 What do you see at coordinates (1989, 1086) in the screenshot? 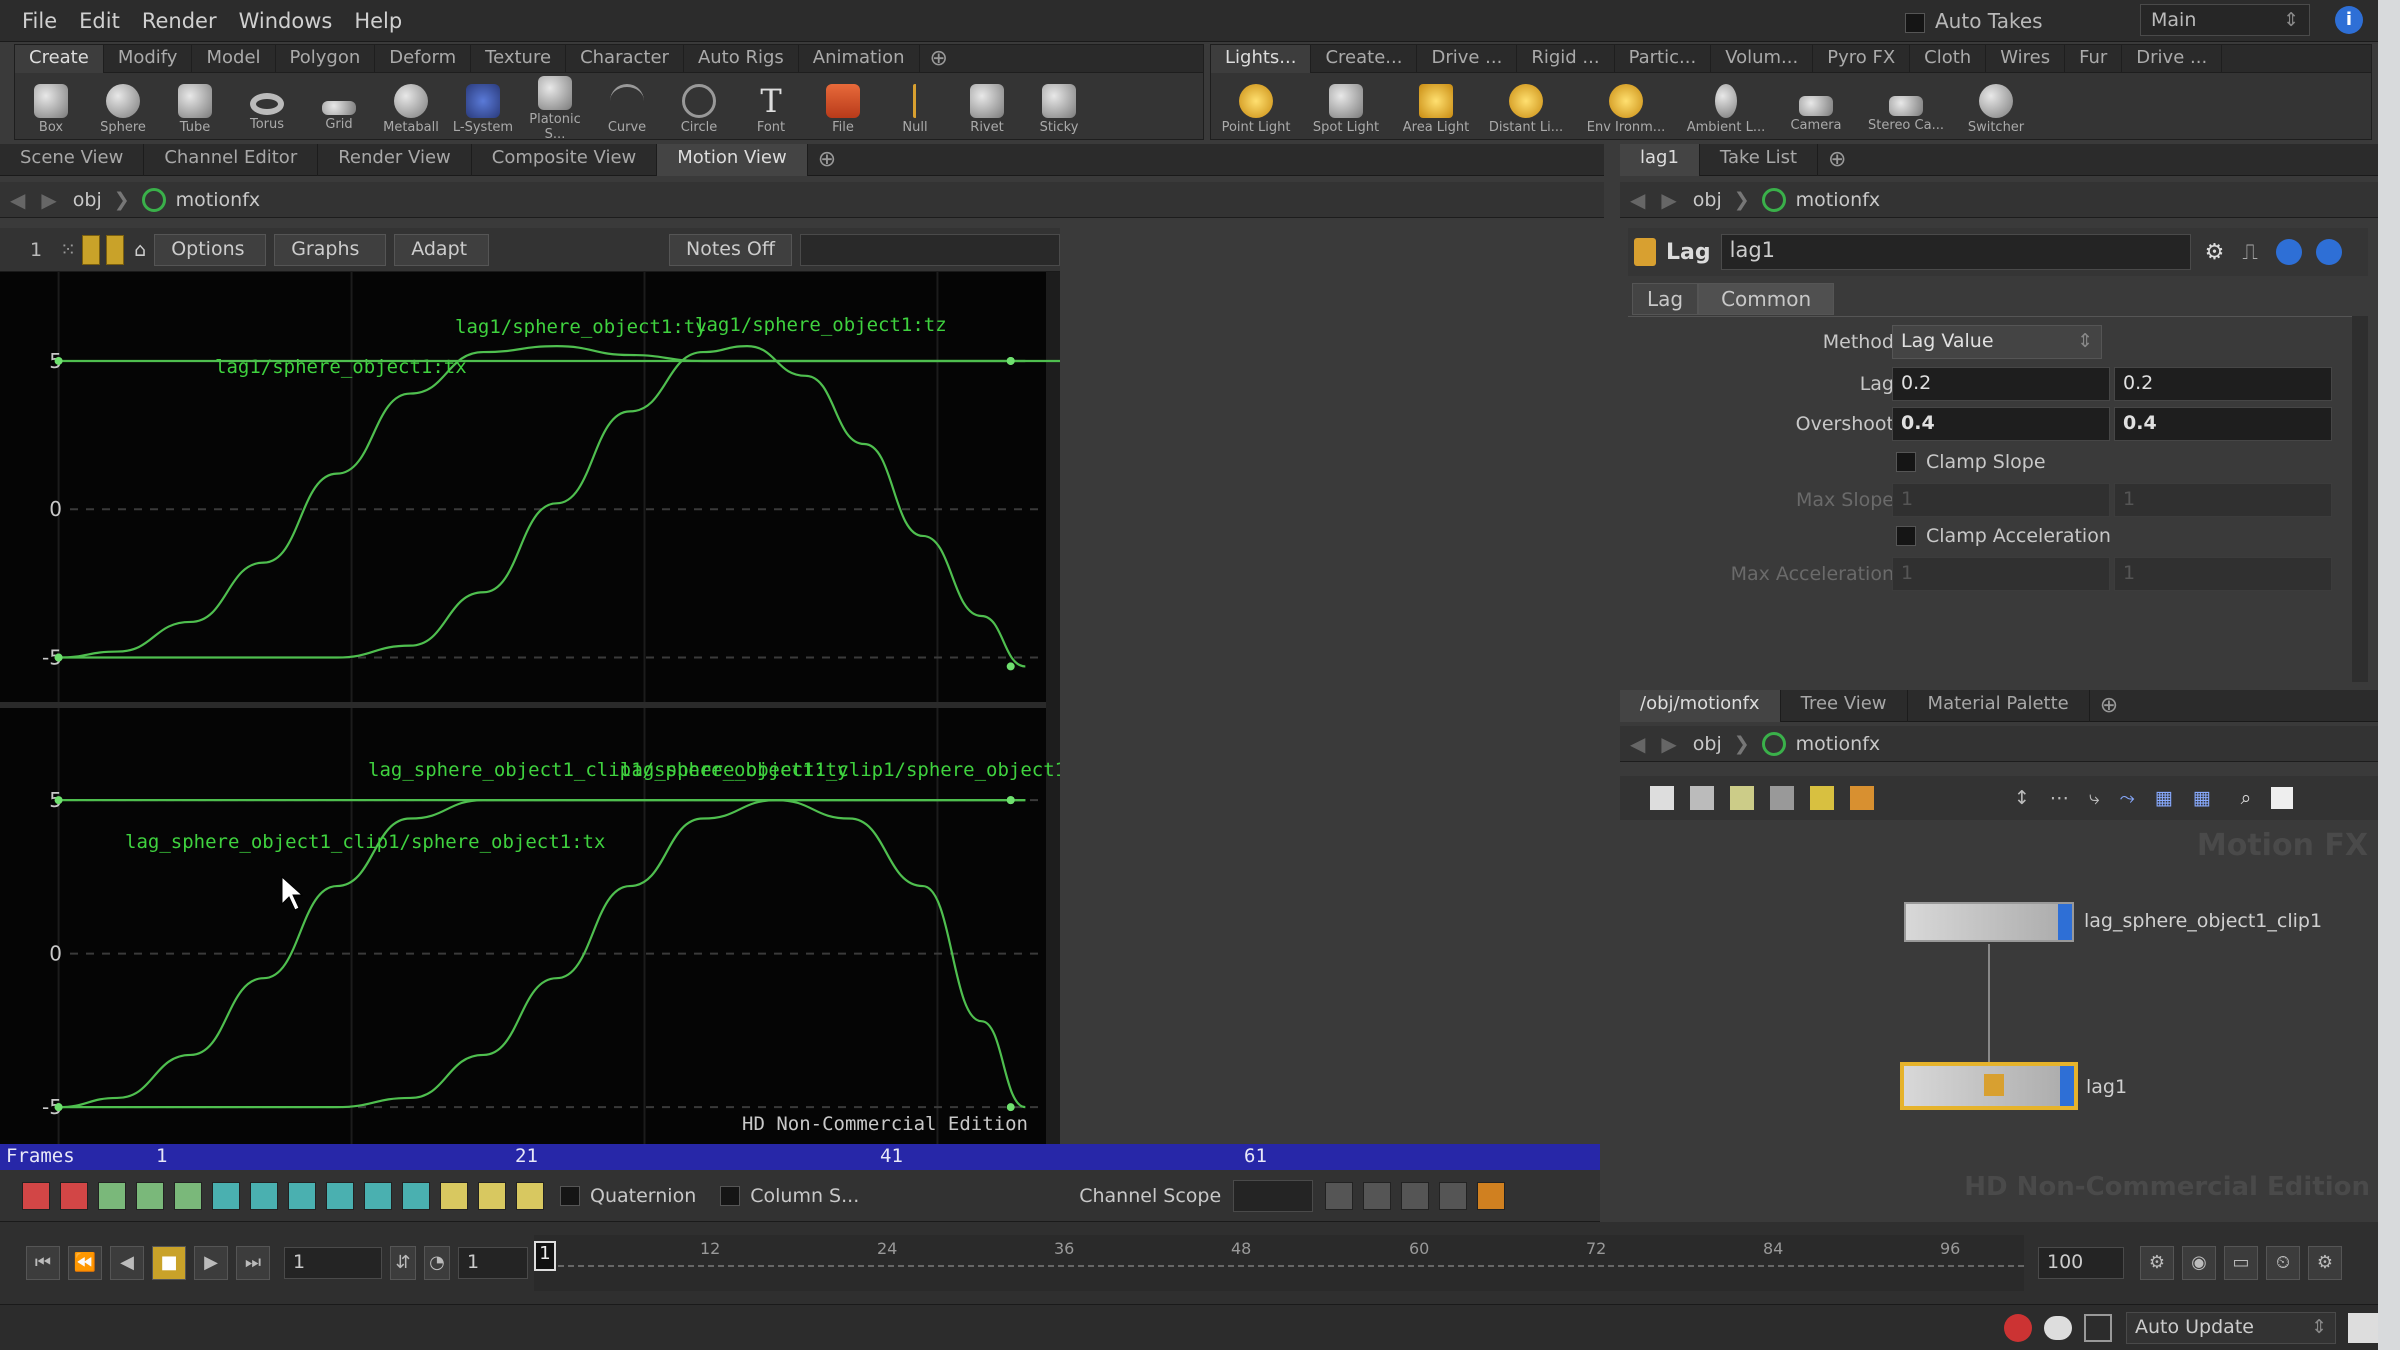
I see `node-lag1` at bounding box center [1989, 1086].